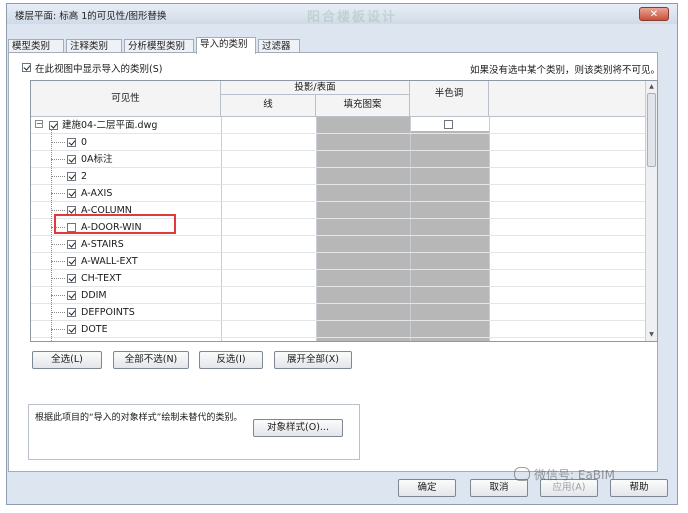 This screenshot has height=513, width=688. Describe the element at coordinates (231, 360) in the screenshot. I see `invert-selection-button: 反选(I)` at that location.